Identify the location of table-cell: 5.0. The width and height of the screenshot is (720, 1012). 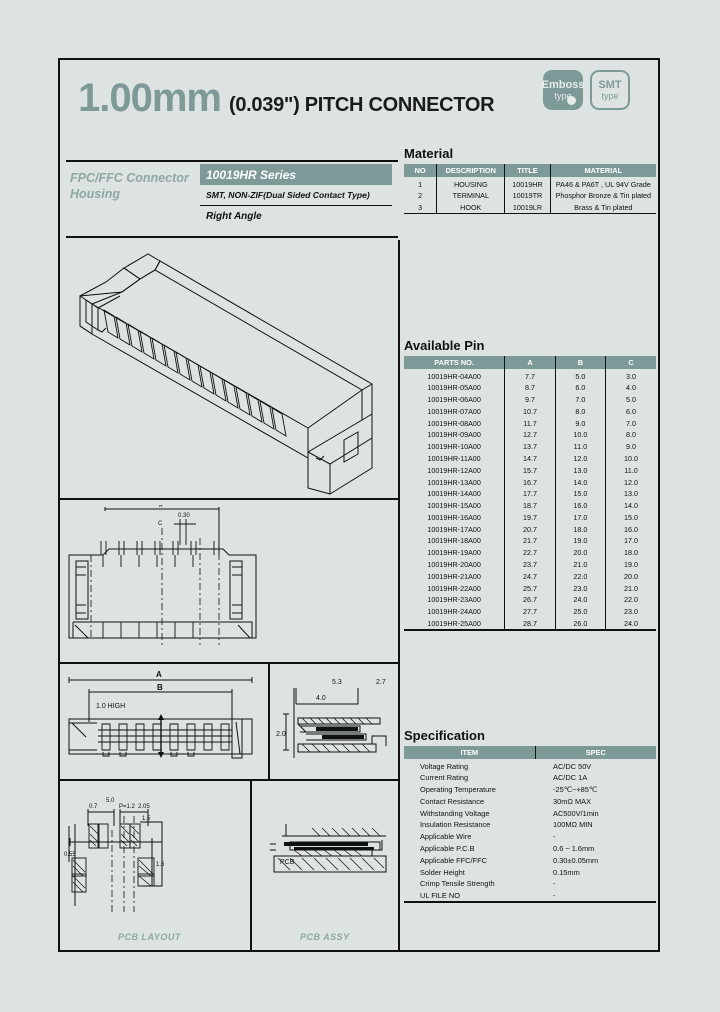
(580, 375).